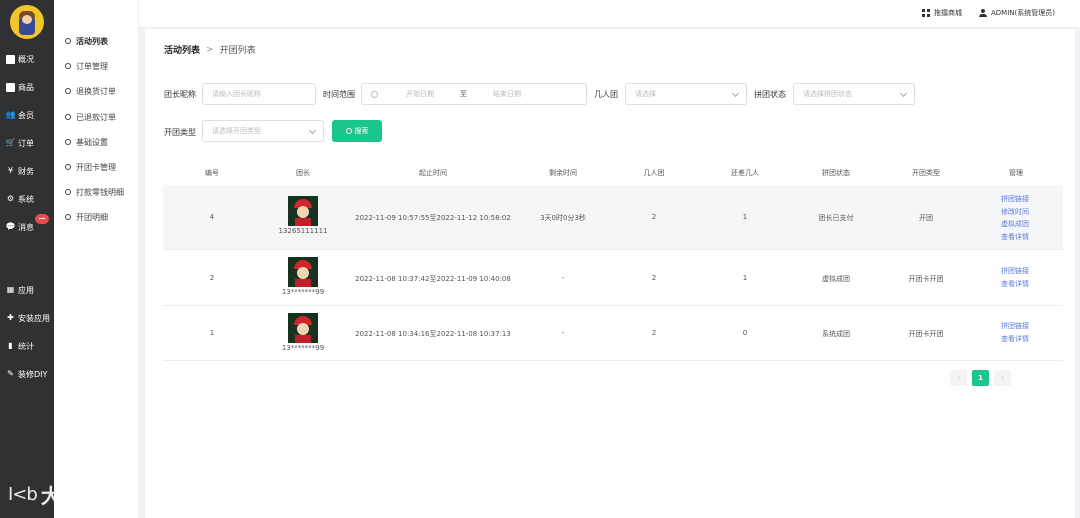 The height and width of the screenshot is (518, 1080). Describe the element at coordinates (96, 192) in the screenshot. I see `submenu-item-payout-details: 打款零钱明细` at that location.